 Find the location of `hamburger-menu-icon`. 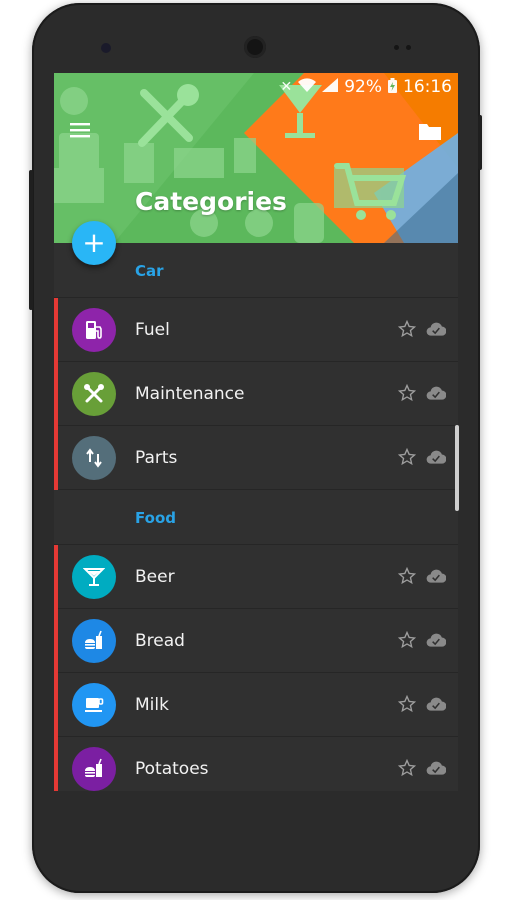

hamburger-menu-icon is located at coordinates (80, 130).